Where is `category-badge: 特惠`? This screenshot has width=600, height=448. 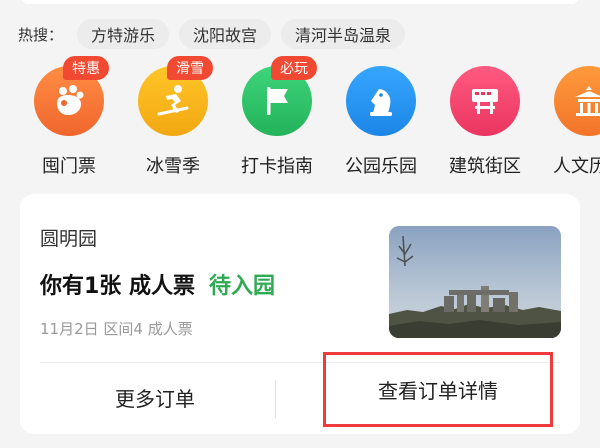 category-badge: 特惠 is located at coordinates (86, 68).